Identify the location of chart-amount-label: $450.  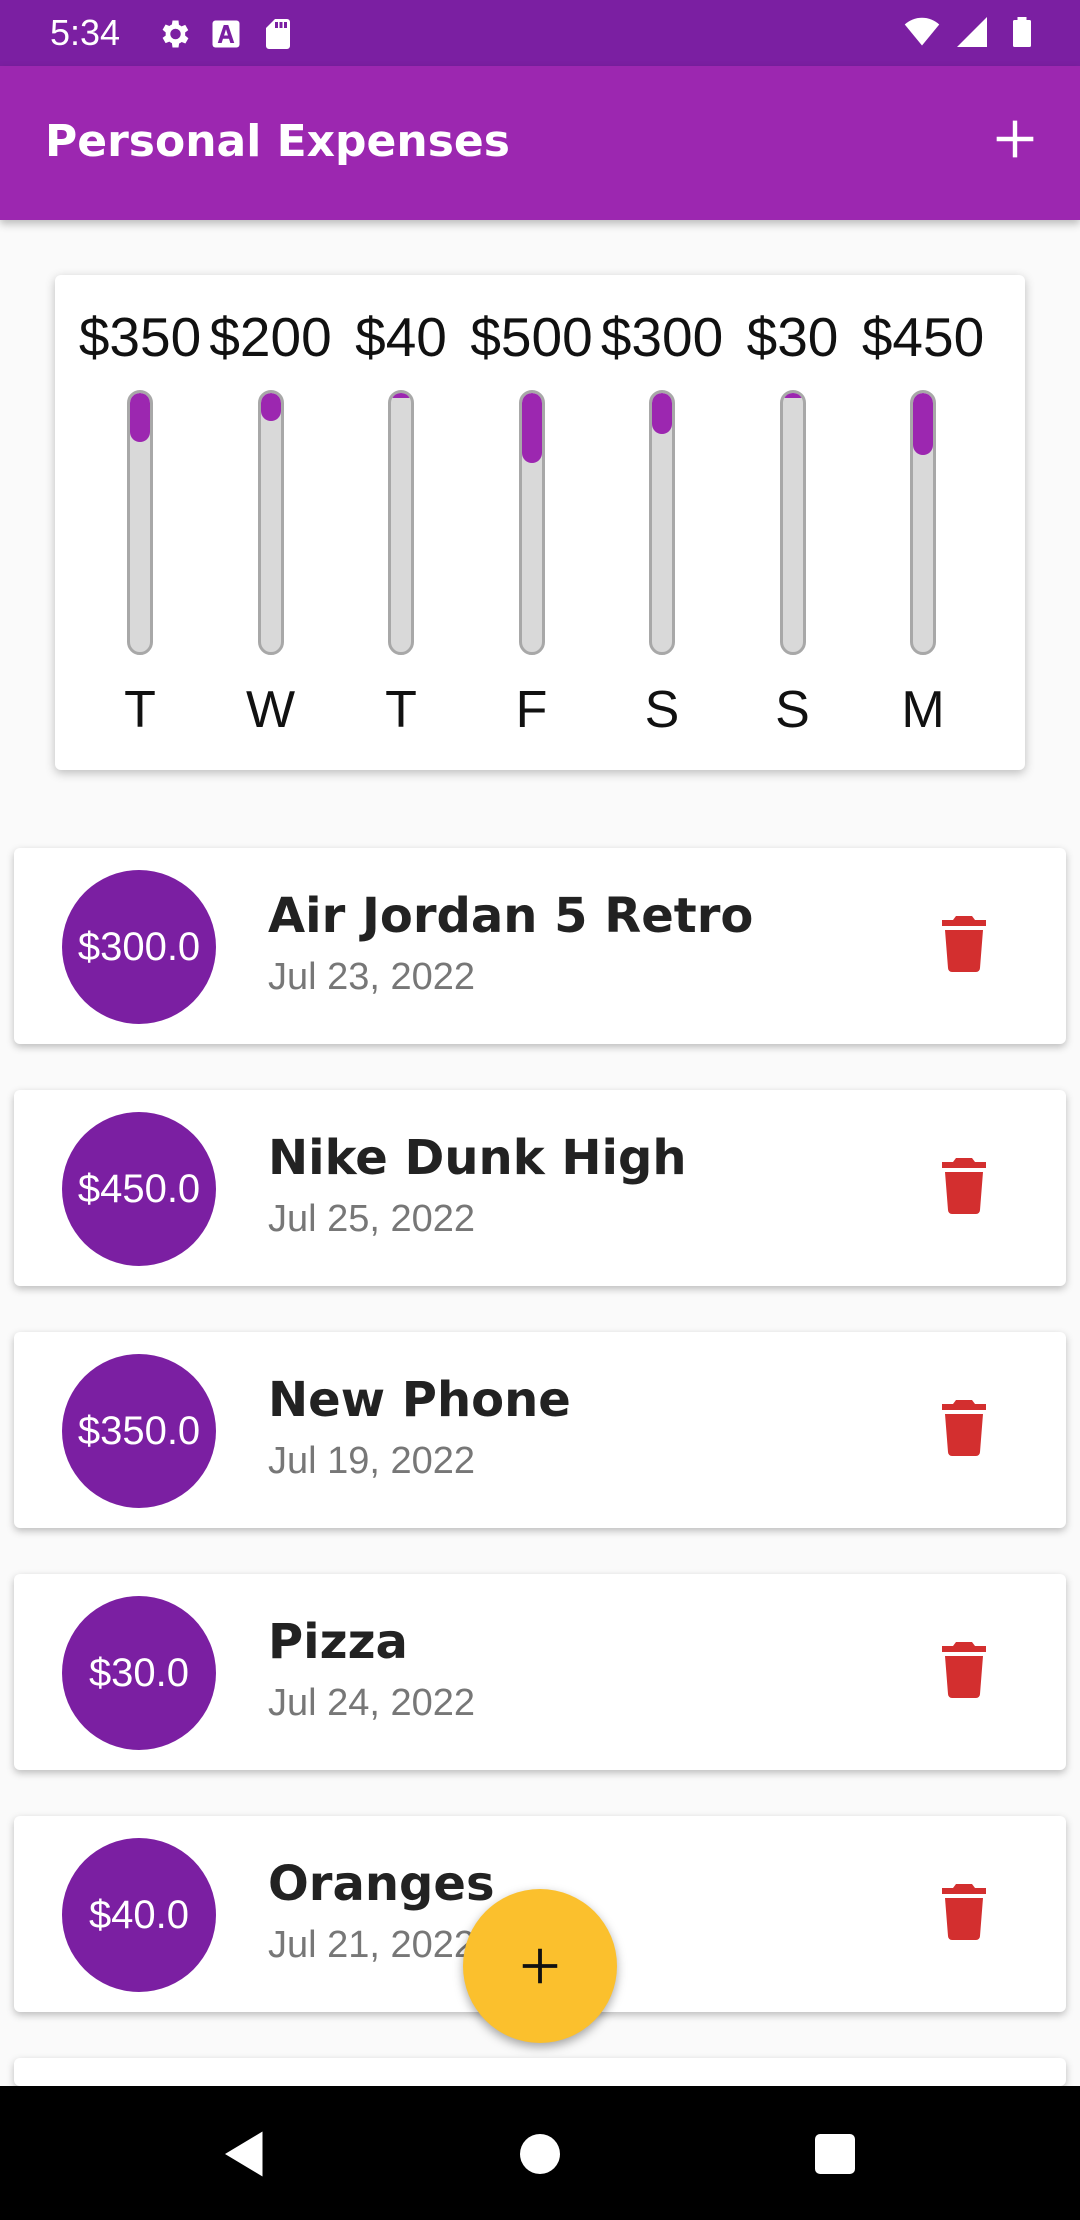
(923, 337).